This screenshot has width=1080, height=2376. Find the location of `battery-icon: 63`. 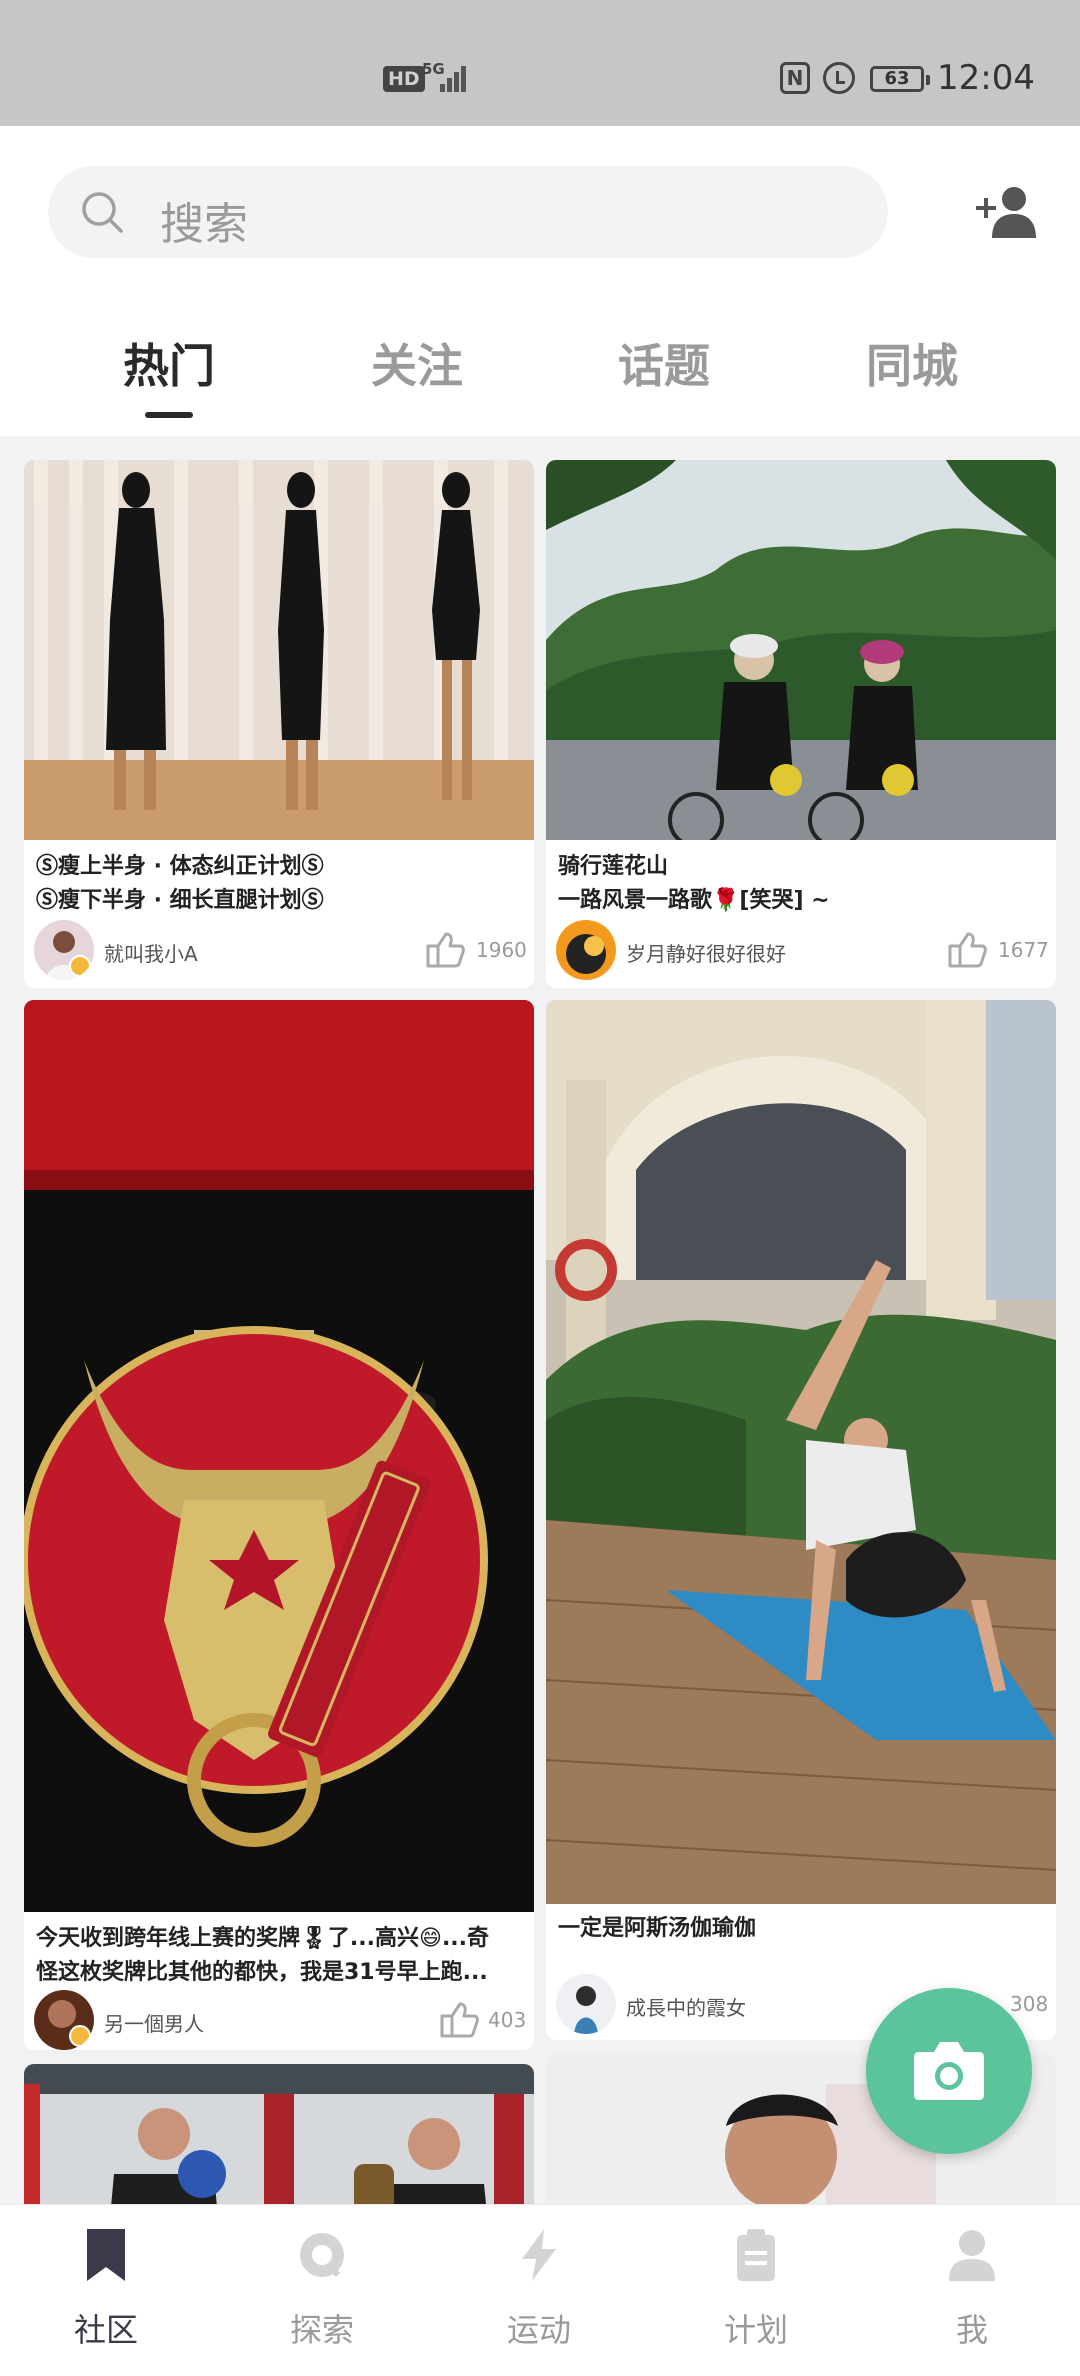

battery-icon: 63 is located at coordinates (900, 79).